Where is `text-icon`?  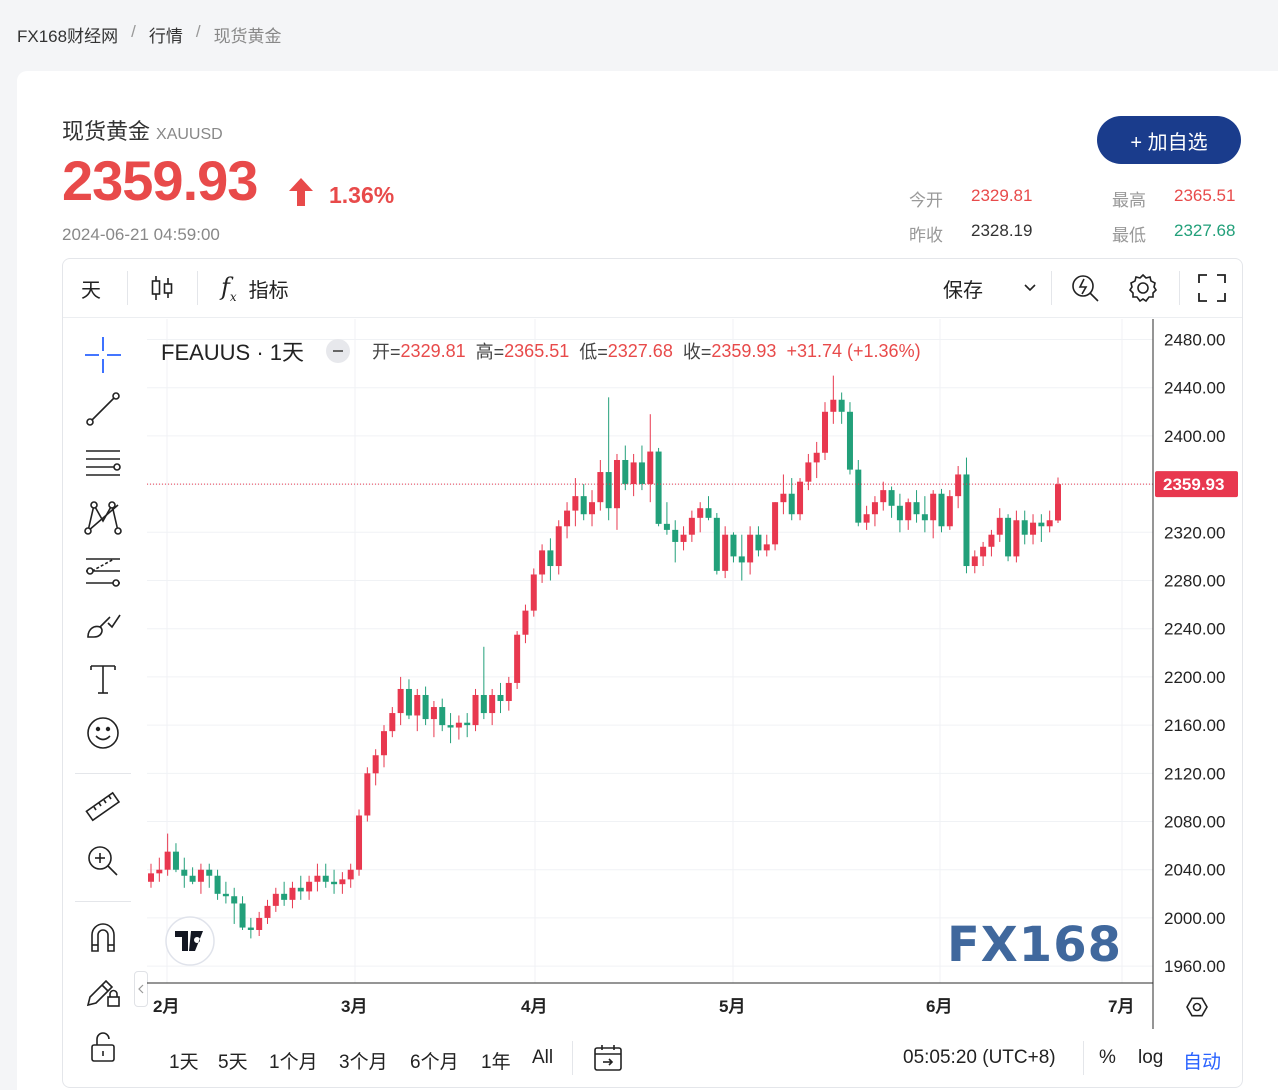
text-icon is located at coordinates (103, 679).